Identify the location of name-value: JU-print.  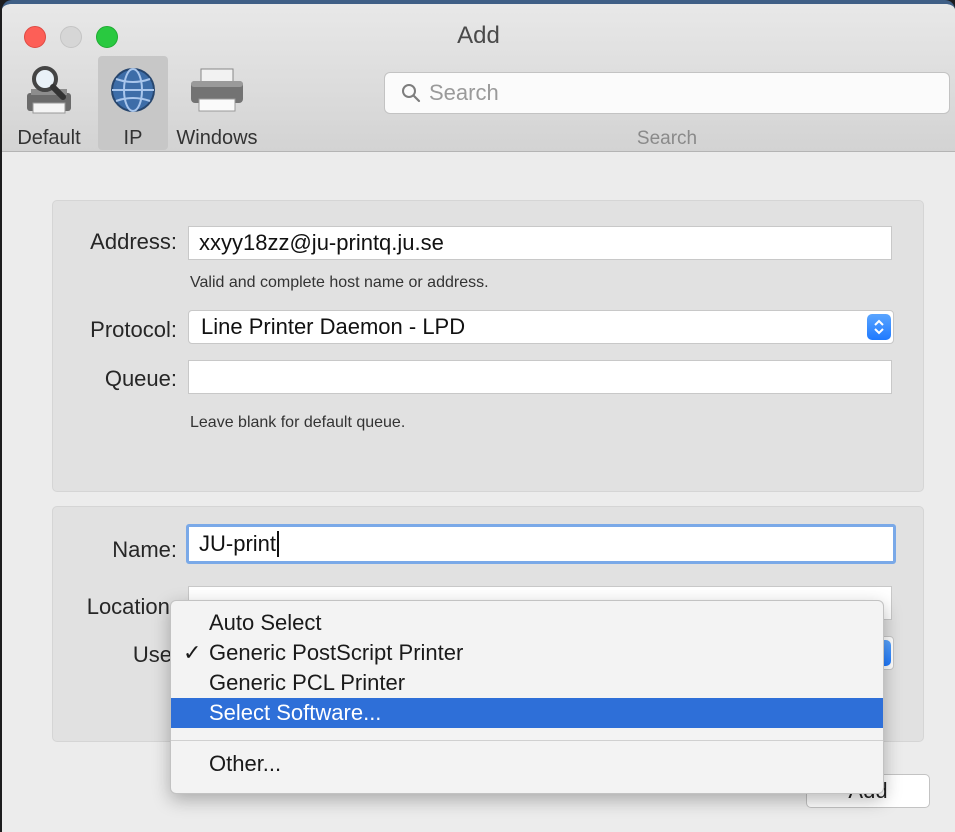
(238, 543).